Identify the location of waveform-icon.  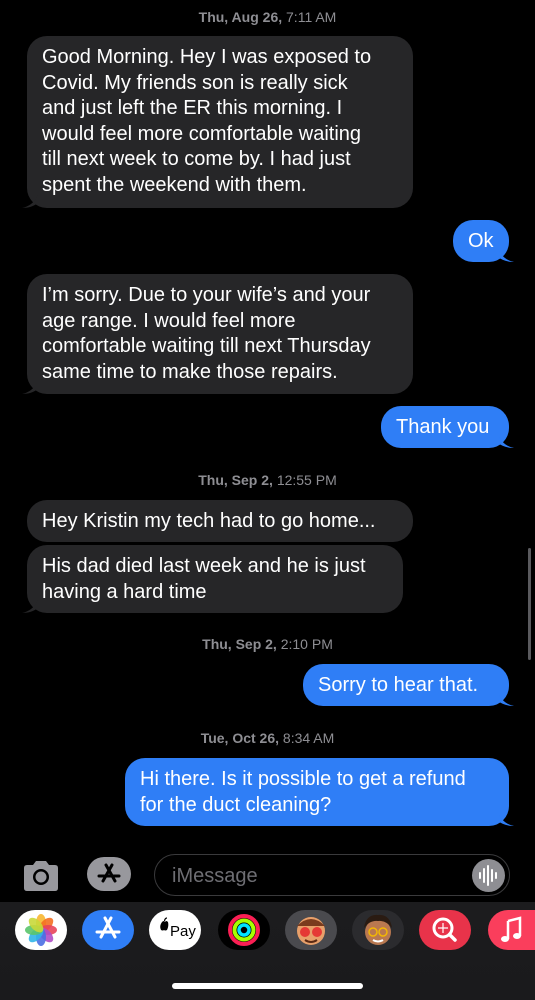
(488, 875).